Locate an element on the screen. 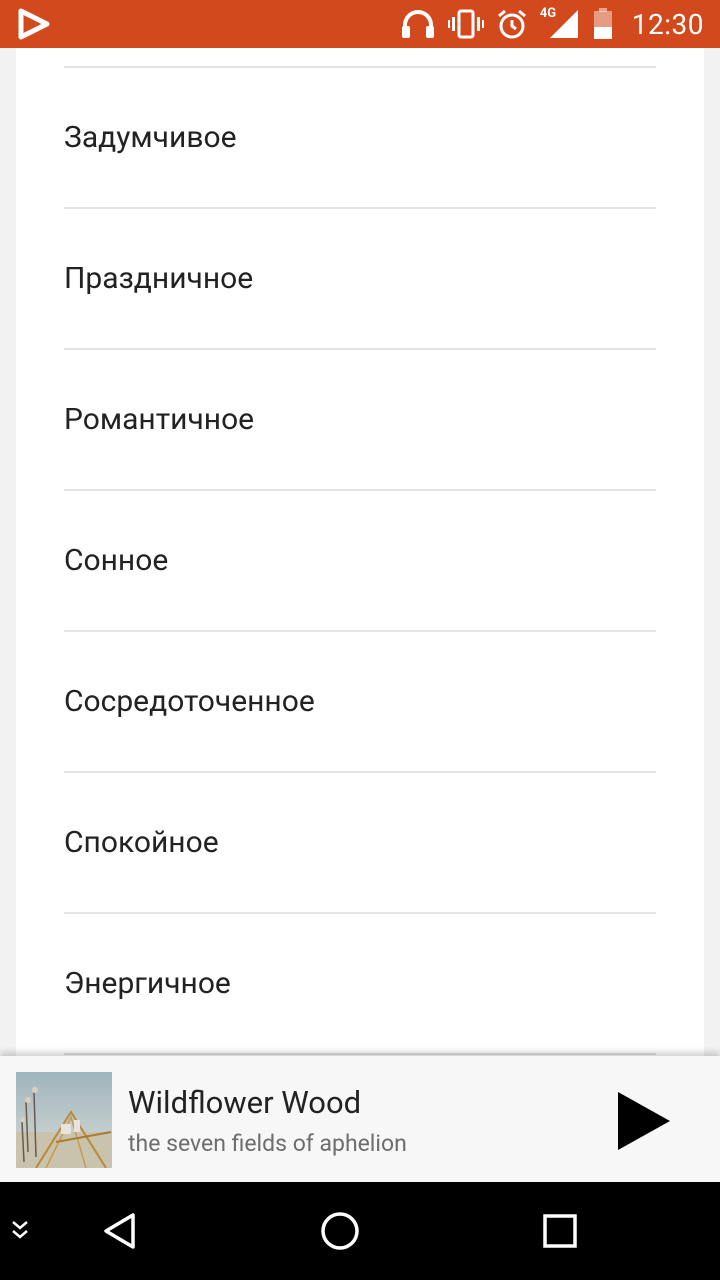 The width and height of the screenshot is (720, 1280). mood-label: Спокойное is located at coordinates (141, 842).